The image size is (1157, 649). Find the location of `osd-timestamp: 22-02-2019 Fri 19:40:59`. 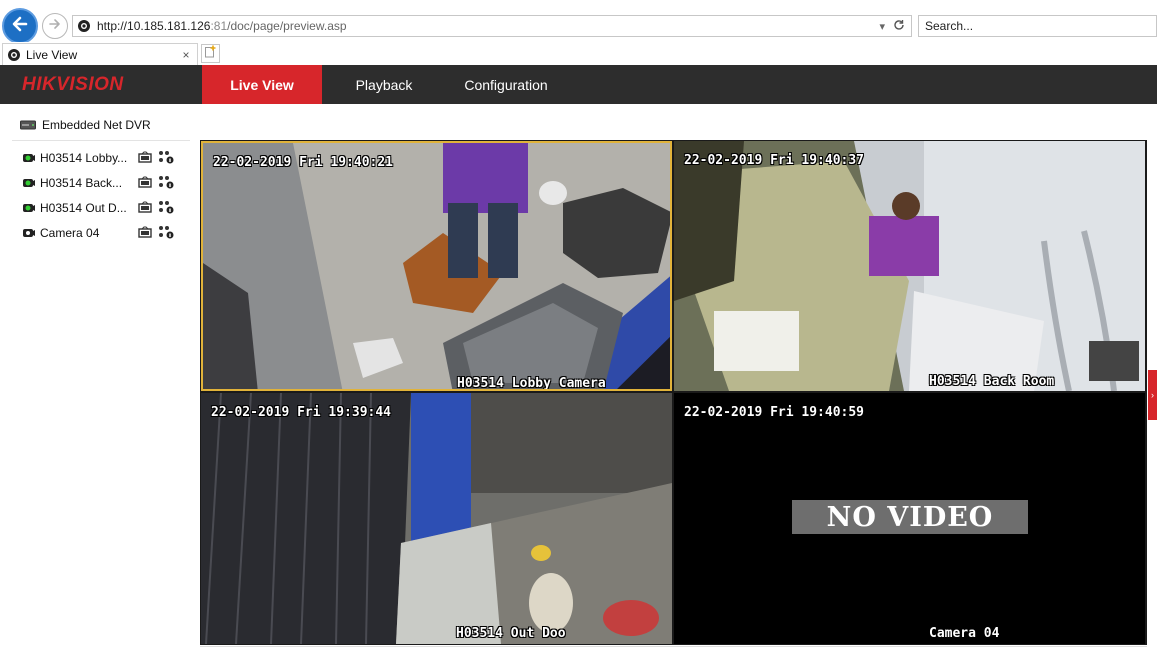

osd-timestamp: 22-02-2019 Fri 19:40:59 is located at coordinates (774, 412).